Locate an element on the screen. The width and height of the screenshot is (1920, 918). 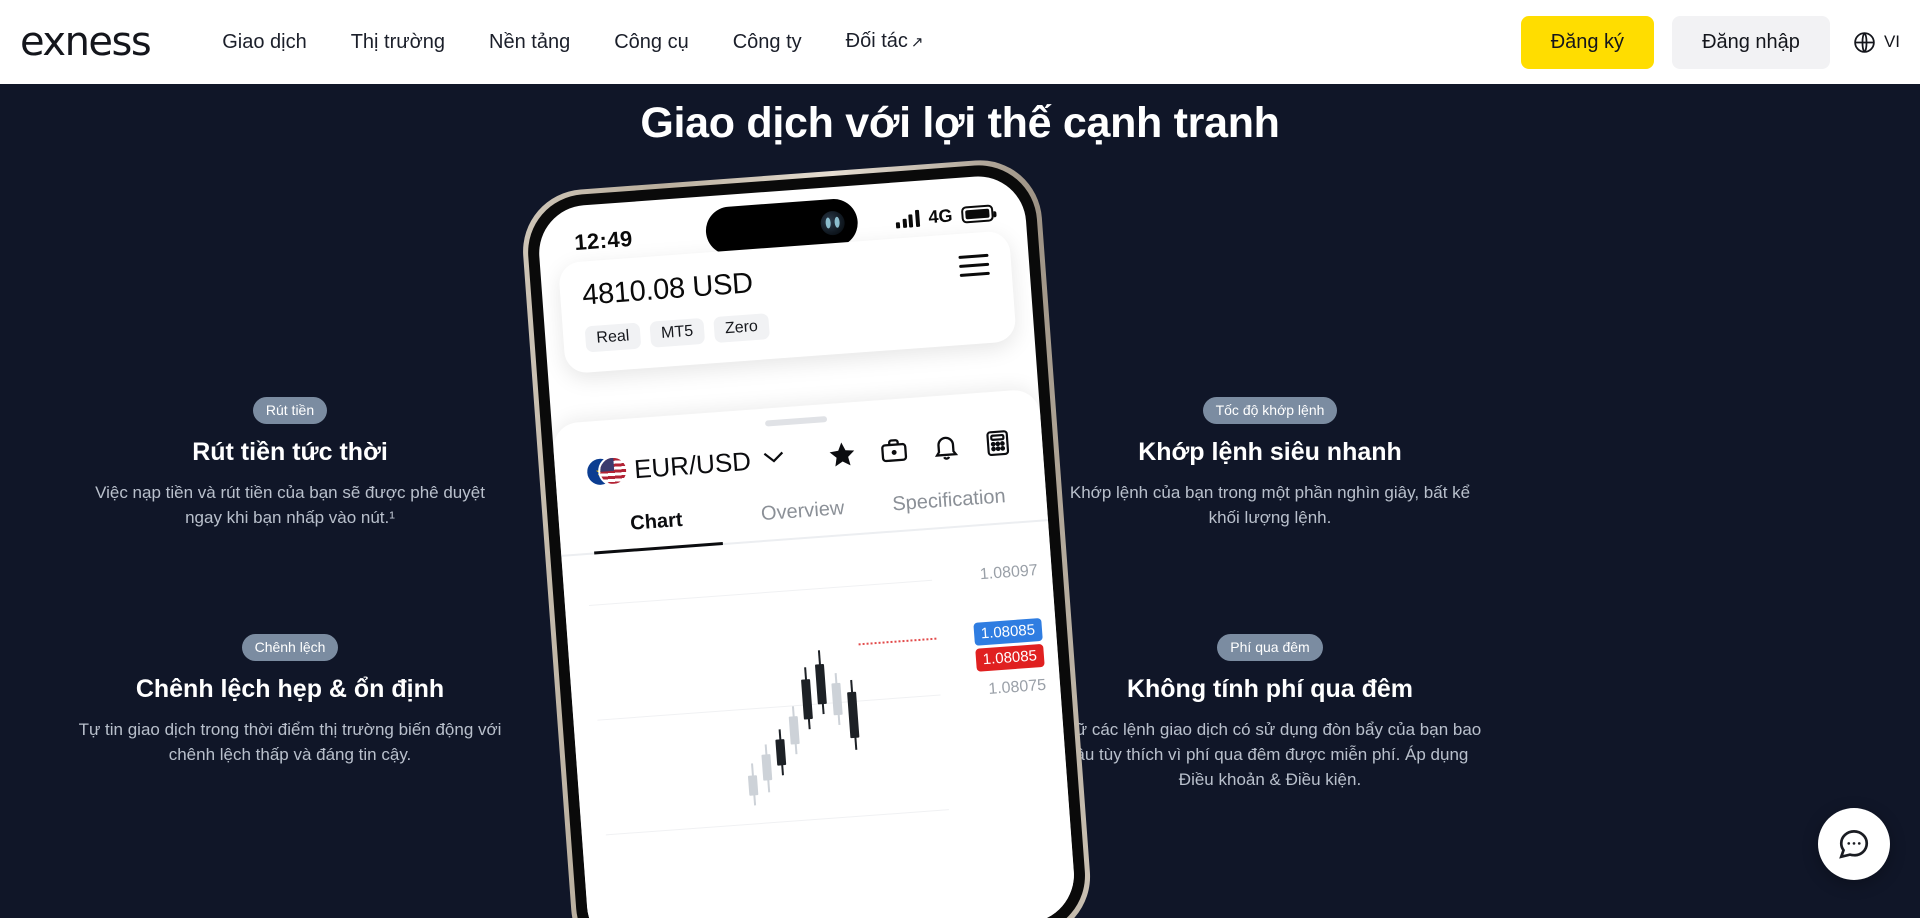
nav-item-trading: Giao dịch is located at coordinates (264, 42).